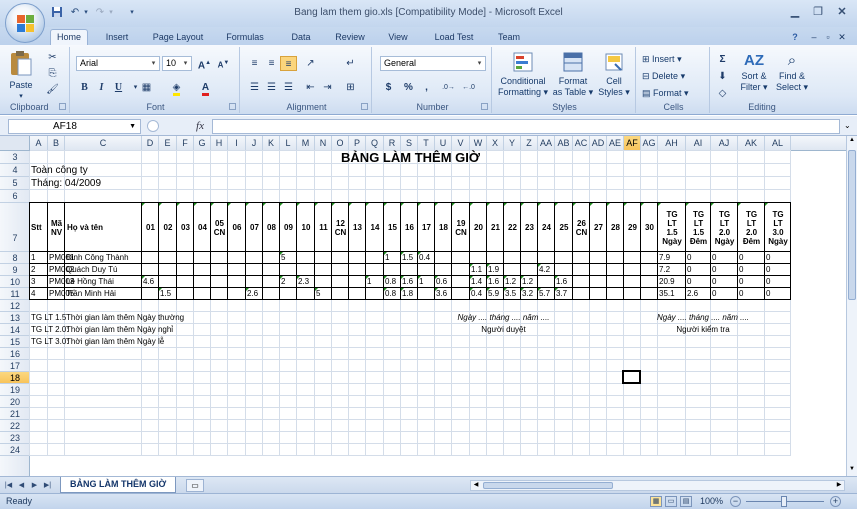  What do you see at coordinates (674, 93) in the screenshot?
I see `format-cells-button: ▤ Format ▾` at bounding box center [674, 93].